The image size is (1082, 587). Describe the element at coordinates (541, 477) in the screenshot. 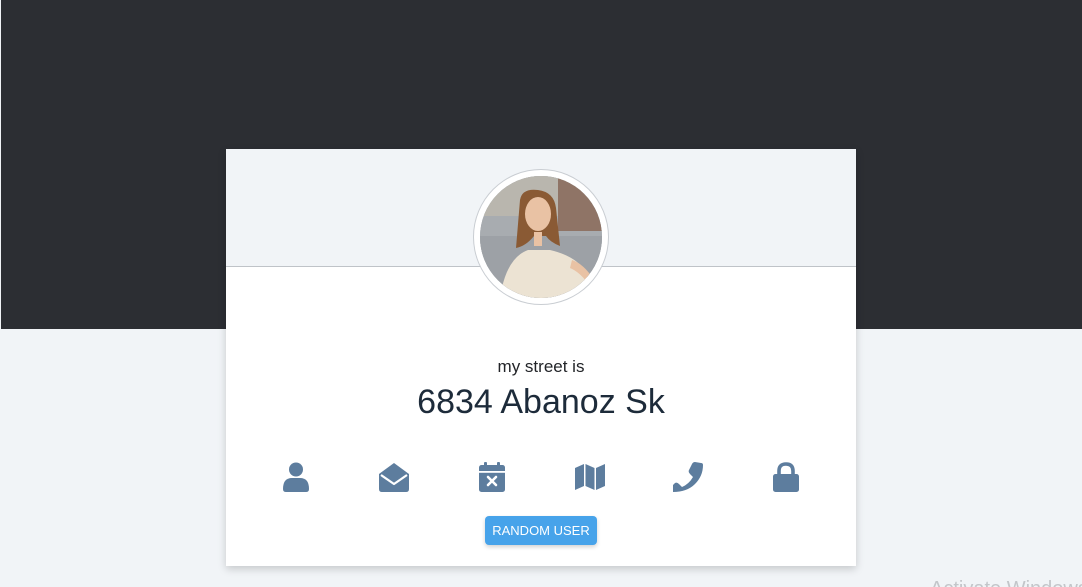

I see `field-selector` at that location.